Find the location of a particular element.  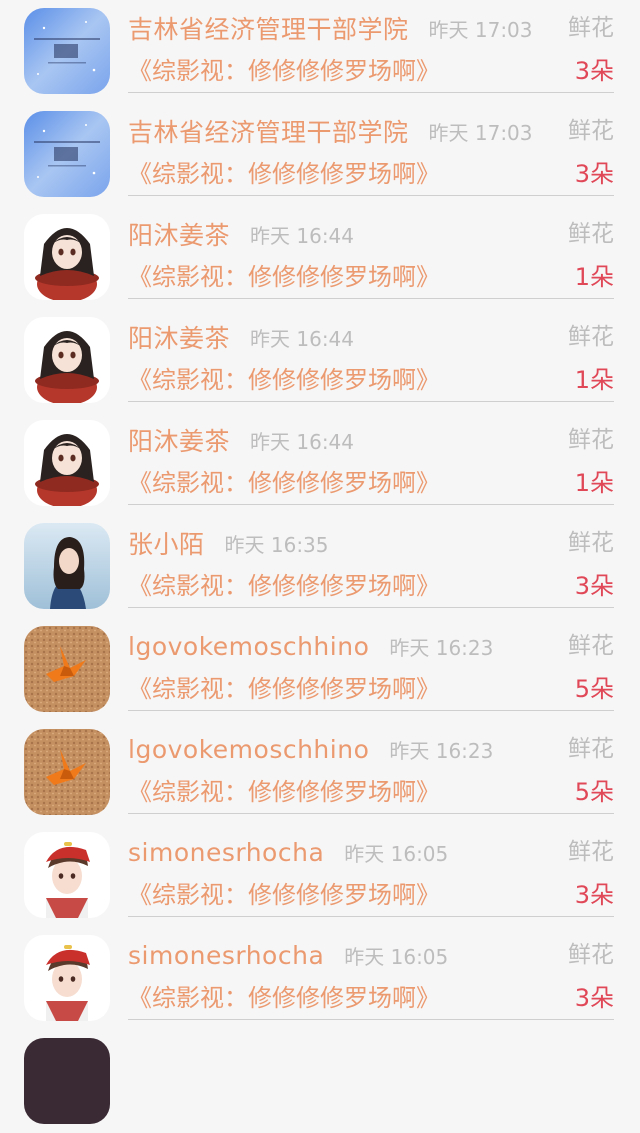

gift-record-row: 张小陌 昨天 16:35 鲜花 《综影视：修修修修罗场啊》 3朵 is located at coordinates (320, 566).